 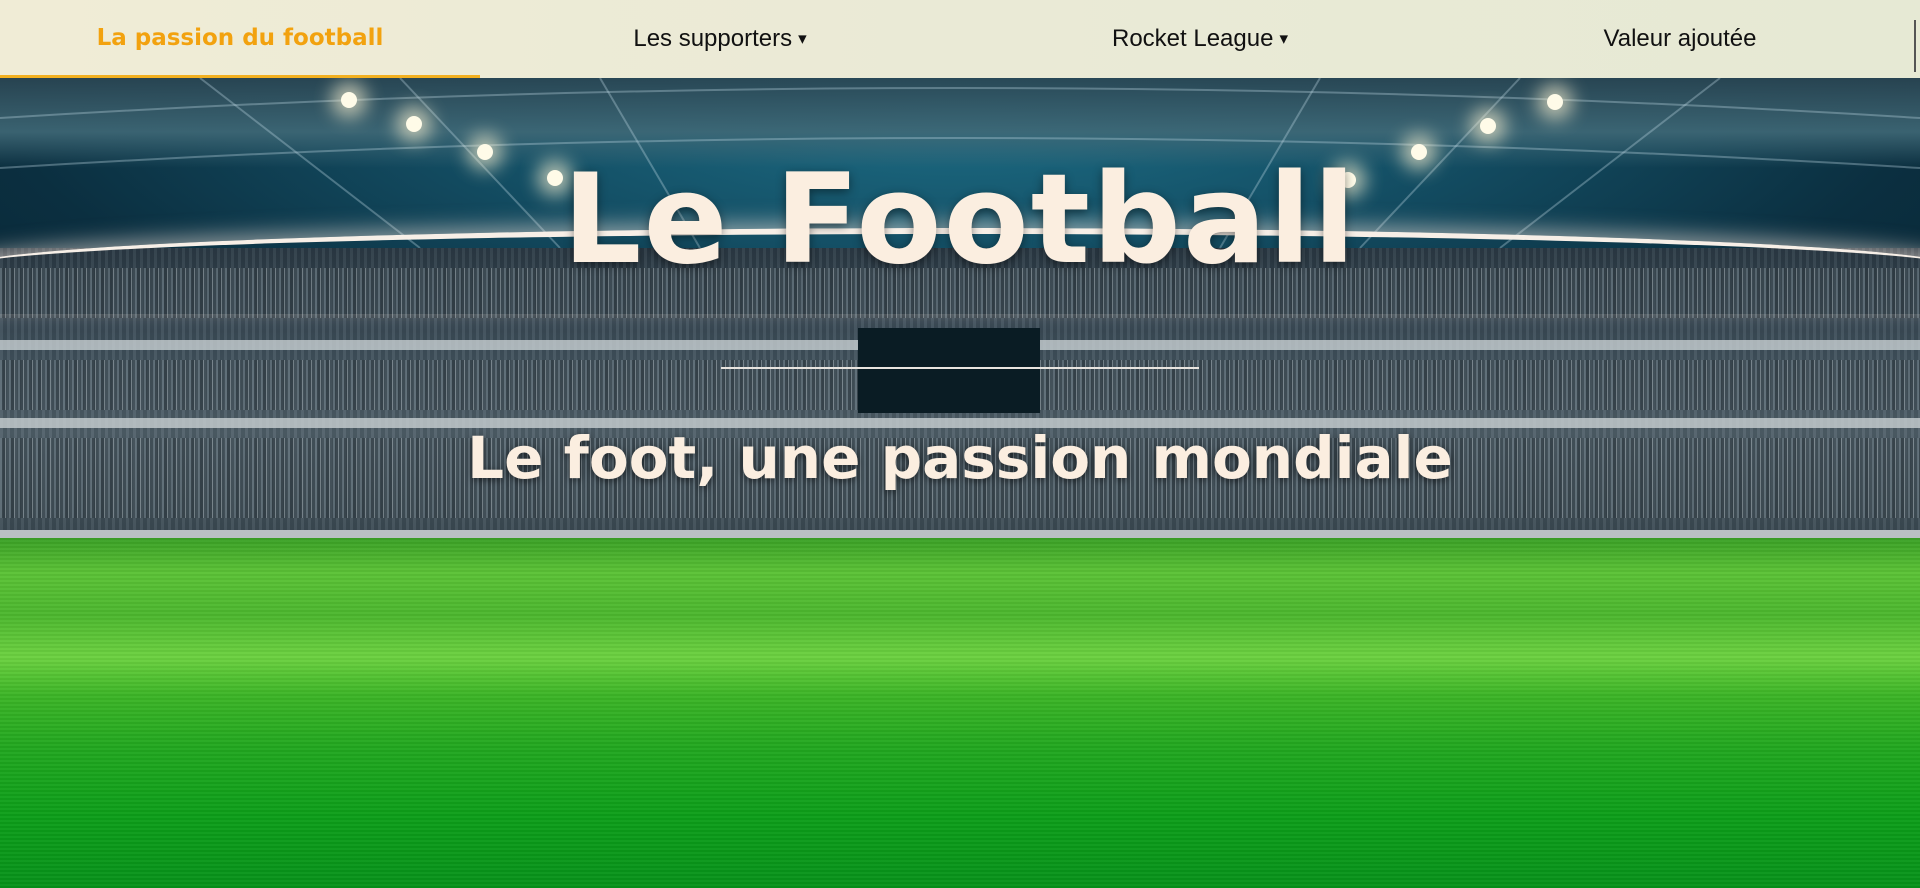 I want to click on scrollbar-edge, so click(x=1915, y=46).